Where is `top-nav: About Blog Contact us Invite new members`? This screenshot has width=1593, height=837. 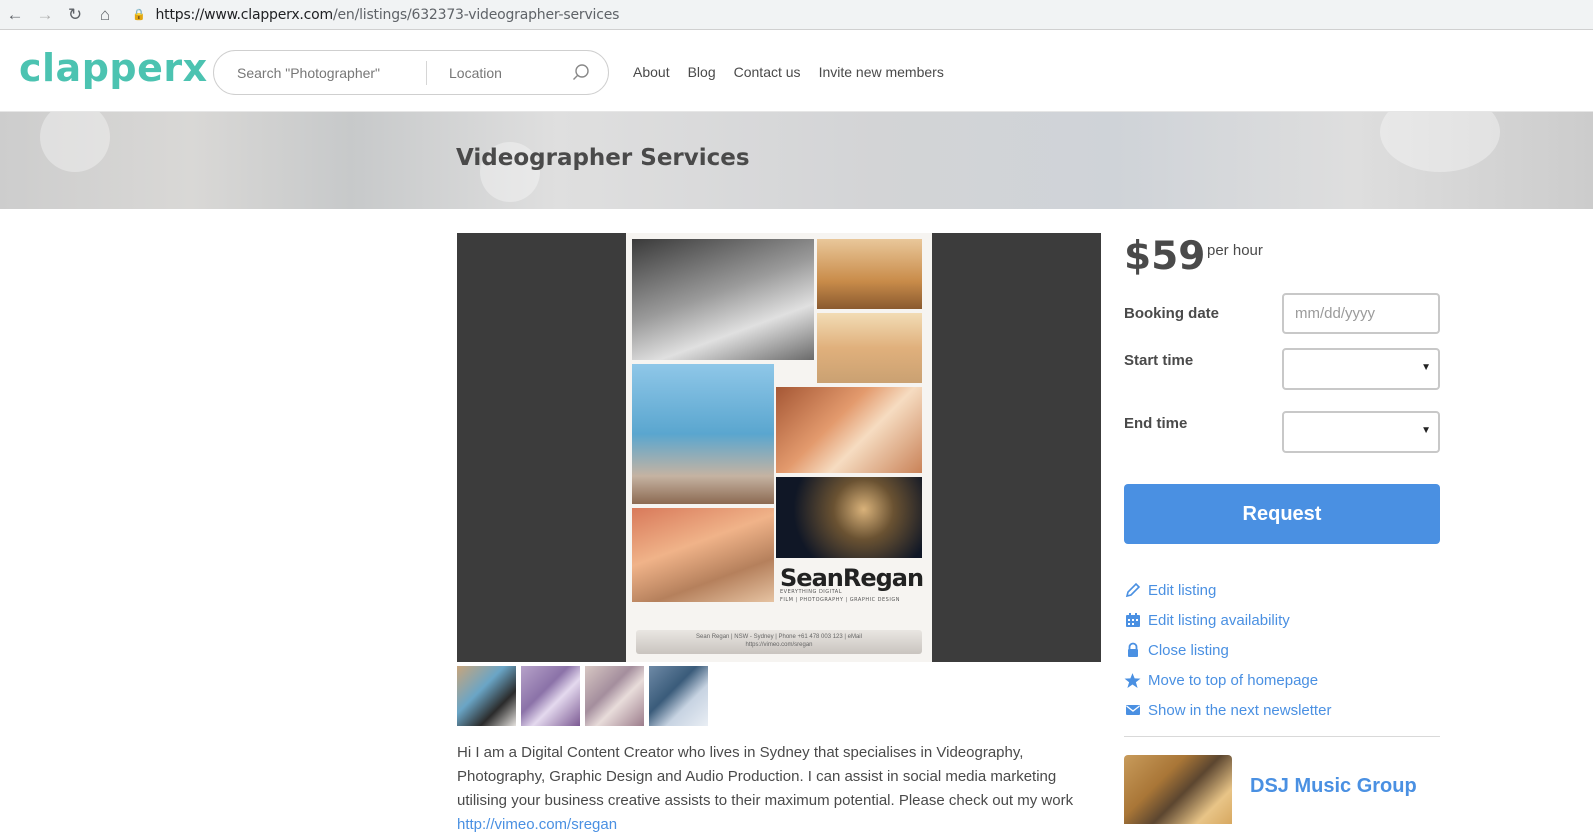
top-nav: About Blog Contact us Invite new members is located at coordinates (797, 72).